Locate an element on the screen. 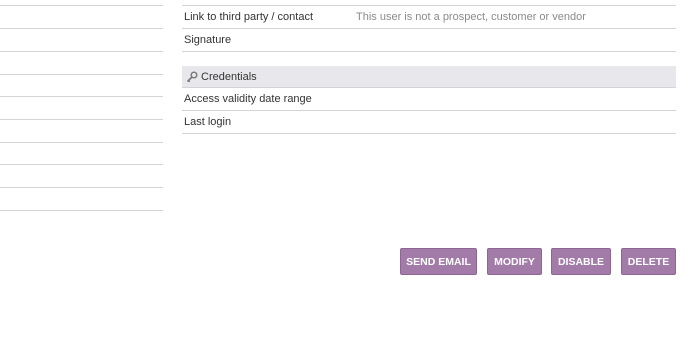  field-label: Link to third party / contact is located at coordinates (249, 17).